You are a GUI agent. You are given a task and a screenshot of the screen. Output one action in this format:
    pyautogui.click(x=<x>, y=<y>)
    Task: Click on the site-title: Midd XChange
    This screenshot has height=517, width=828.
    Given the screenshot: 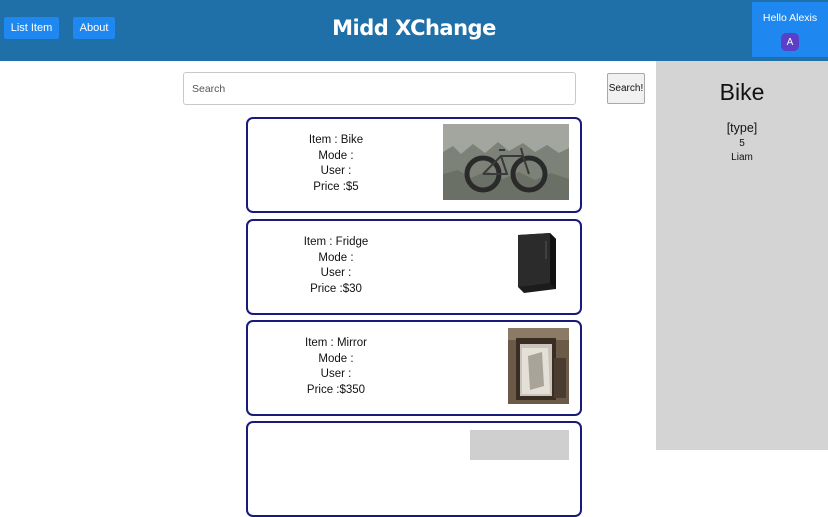 What is the action you would take?
    pyautogui.click(x=414, y=28)
    